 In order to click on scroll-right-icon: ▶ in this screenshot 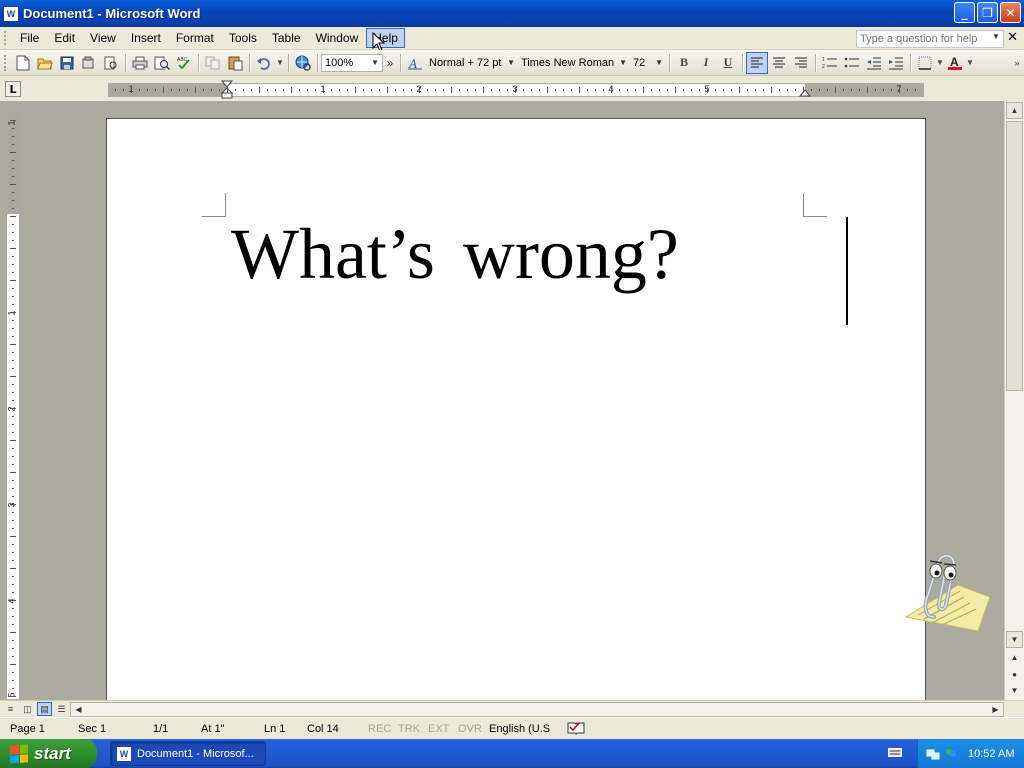, I will do `click(995, 709)`.